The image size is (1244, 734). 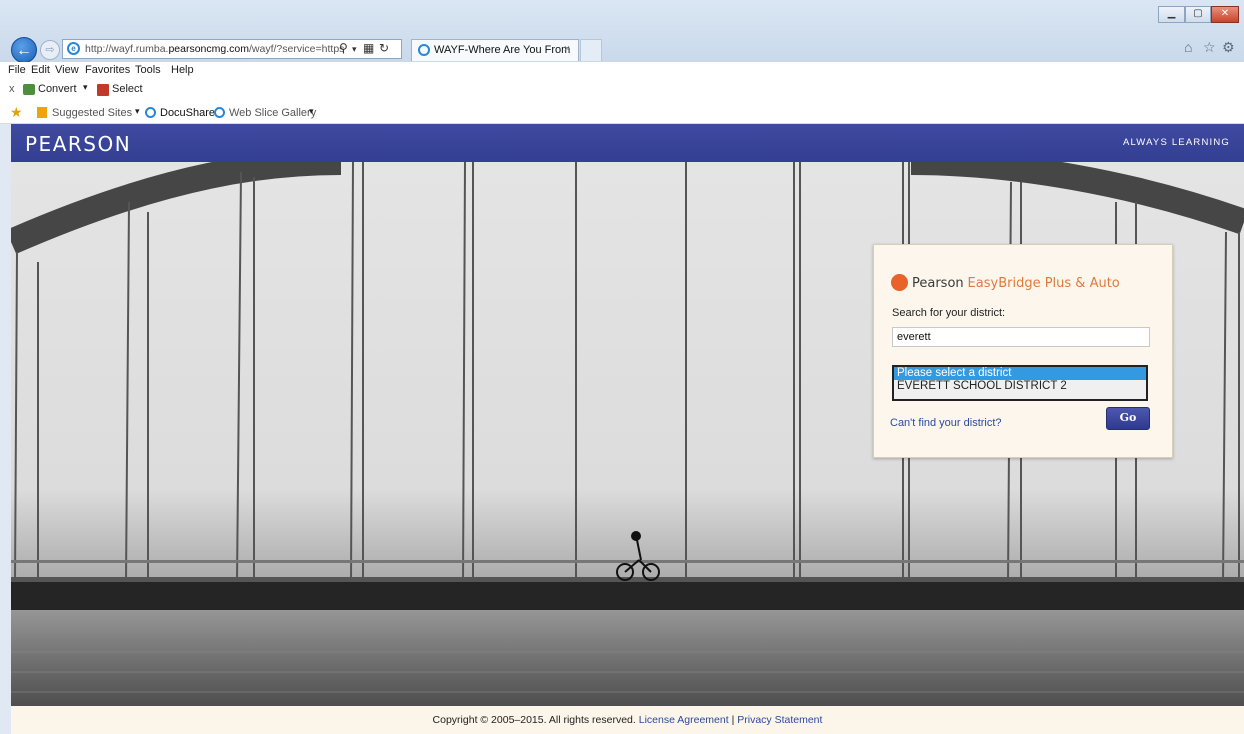 I want to click on cant-find-district-link: Can't find your district?, so click(x=946, y=423).